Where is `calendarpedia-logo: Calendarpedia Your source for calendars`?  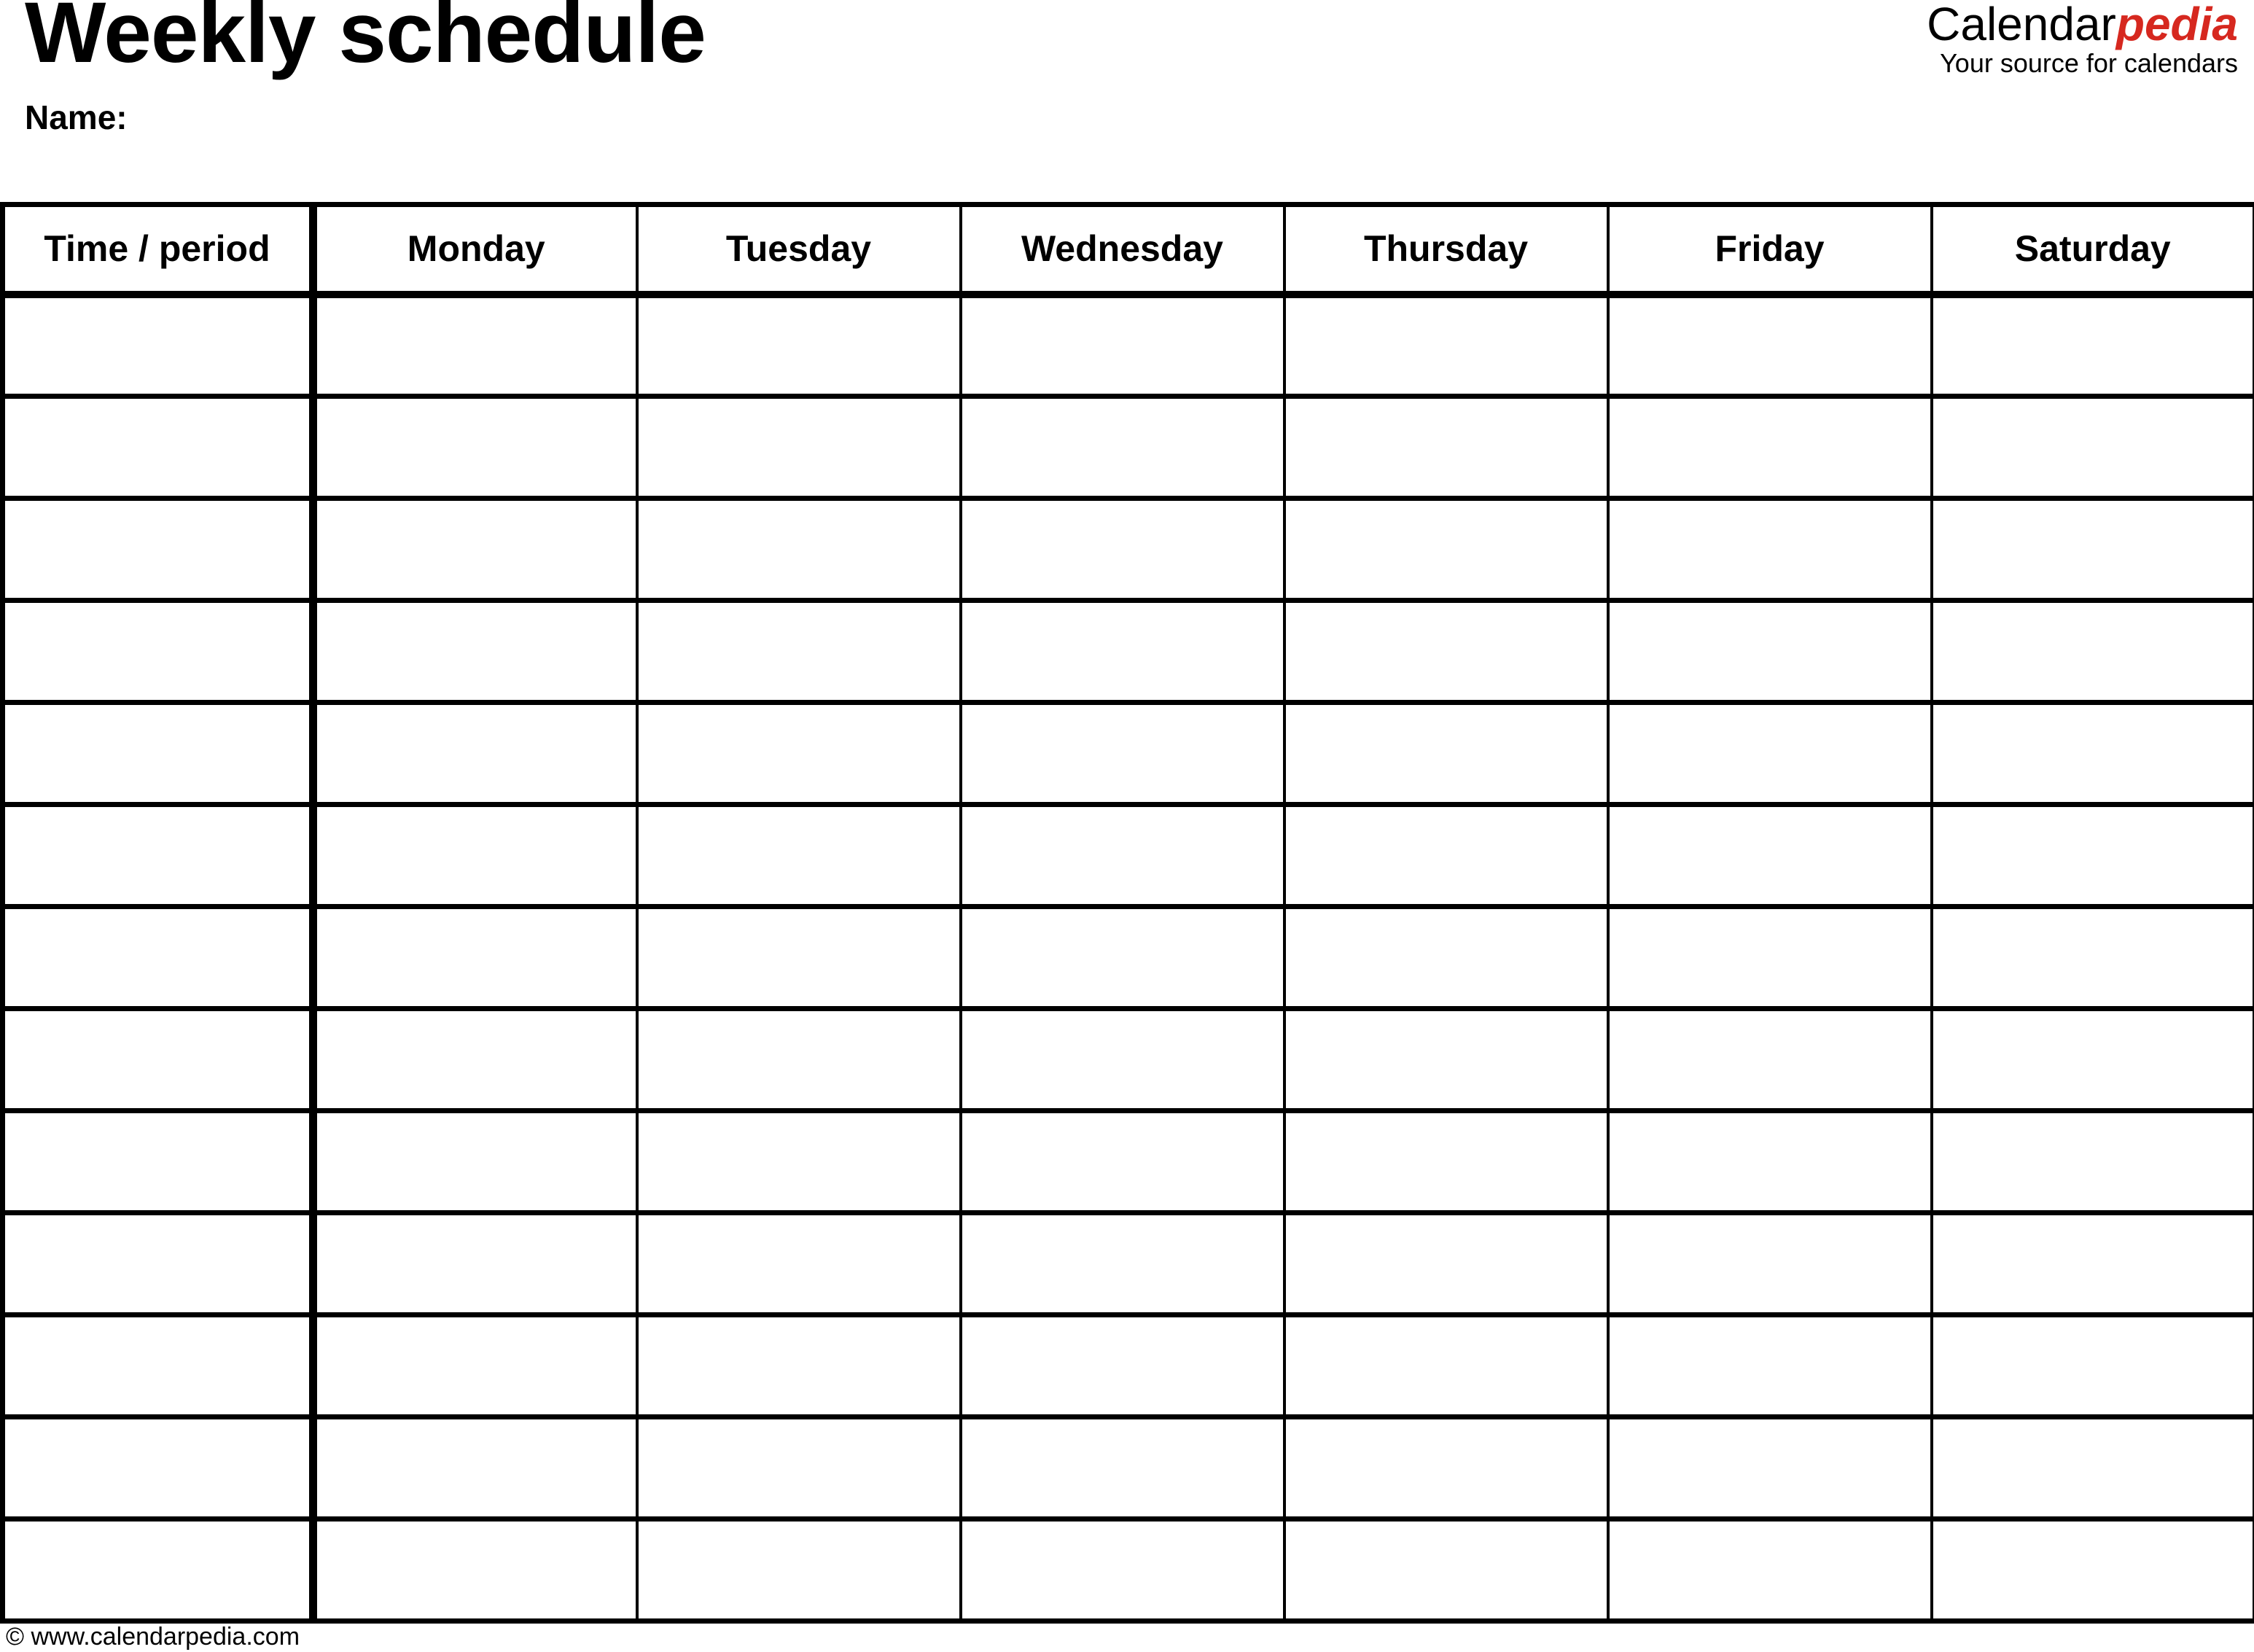 calendarpedia-logo: Calendarpedia Your source for calendars is located at coordinates (2082, 38).